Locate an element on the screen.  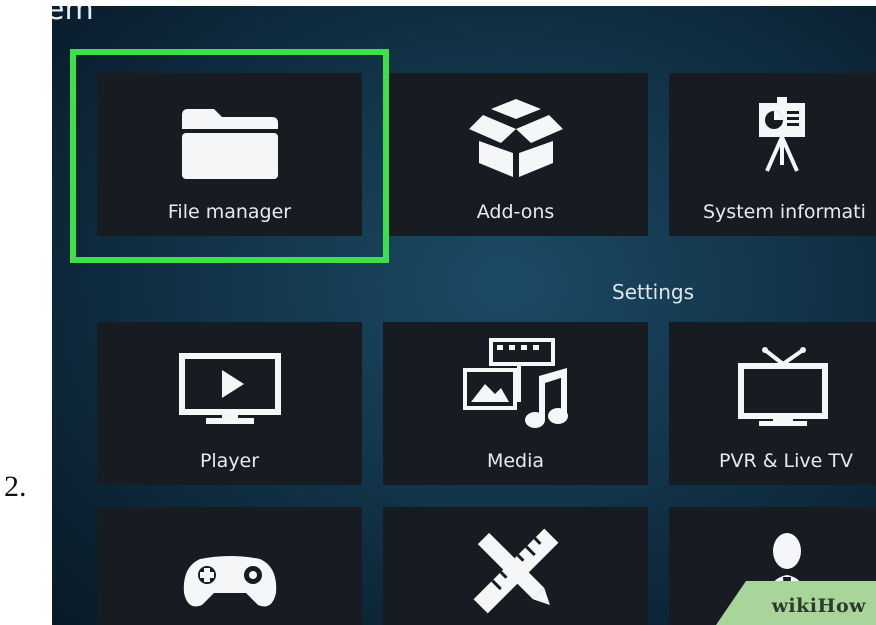
presentation-easel-icon is located at coordinates (772, 135).